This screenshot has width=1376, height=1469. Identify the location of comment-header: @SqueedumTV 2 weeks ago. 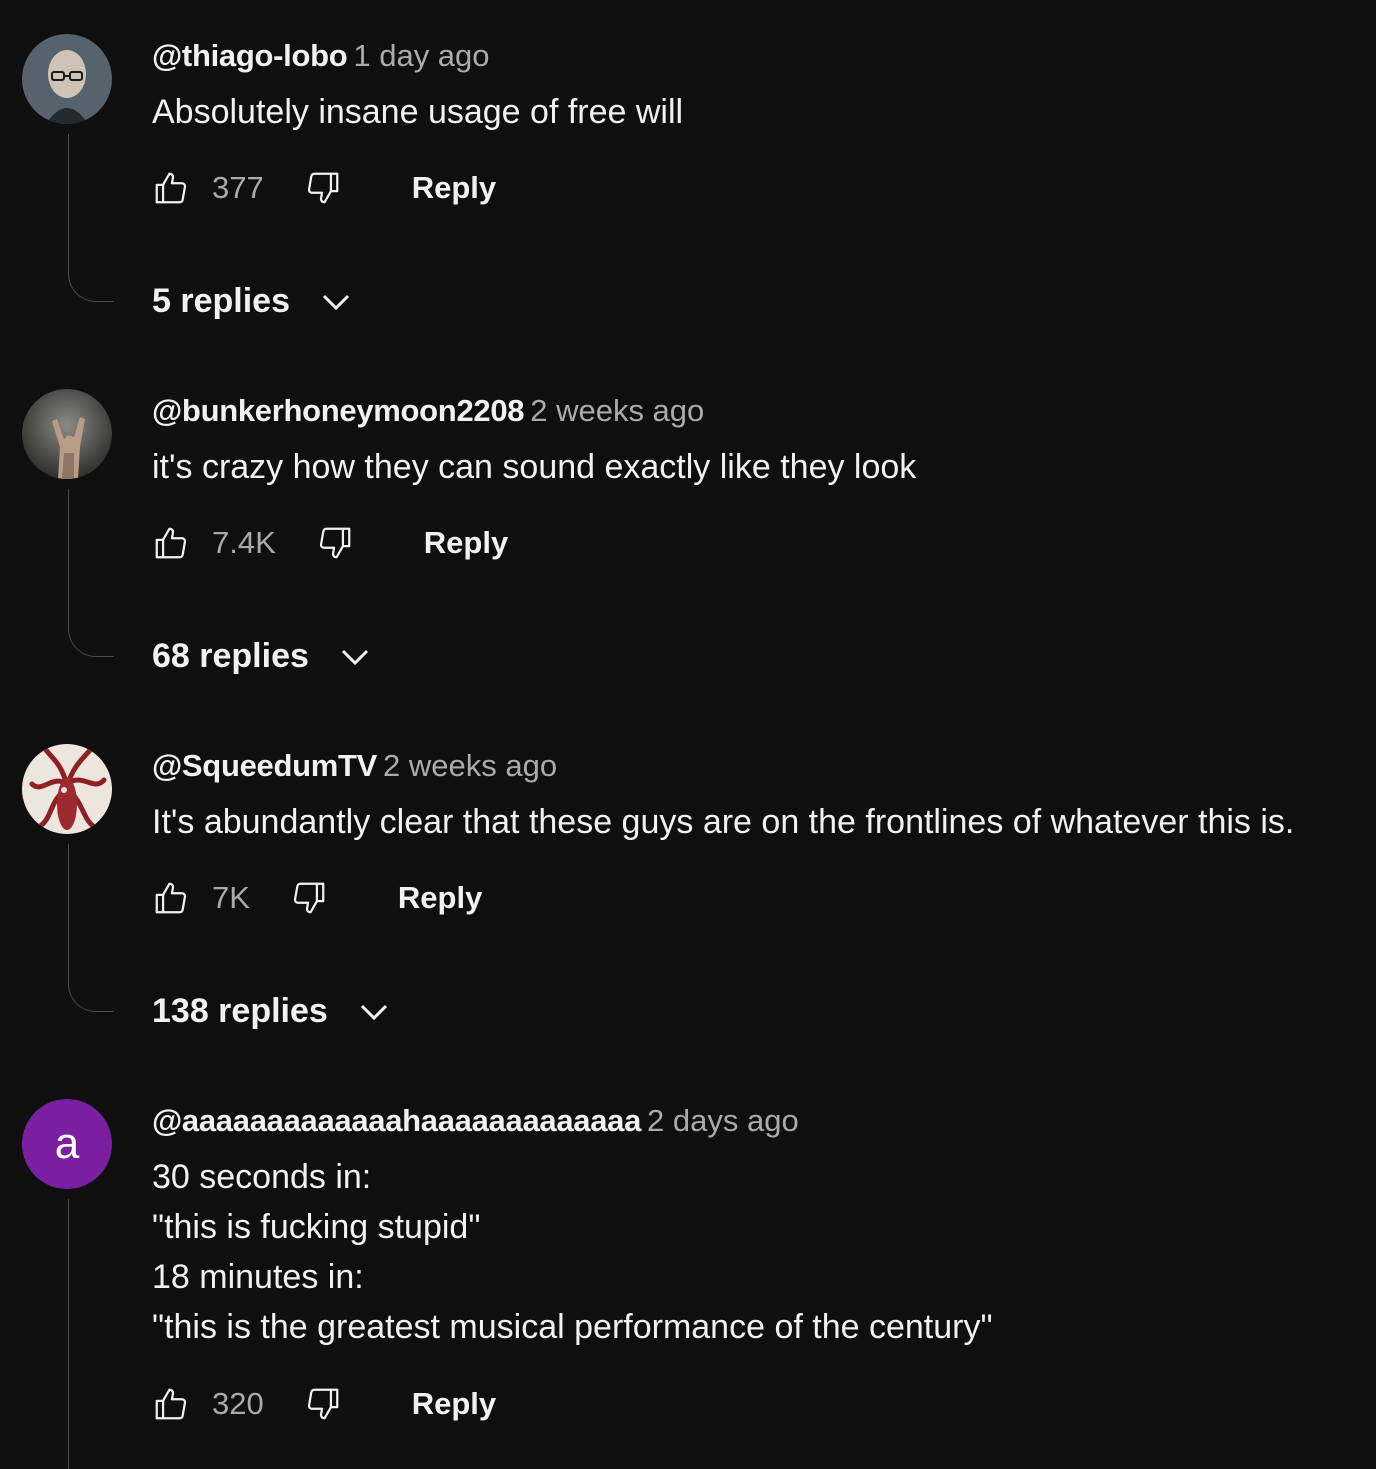
(354, 766).